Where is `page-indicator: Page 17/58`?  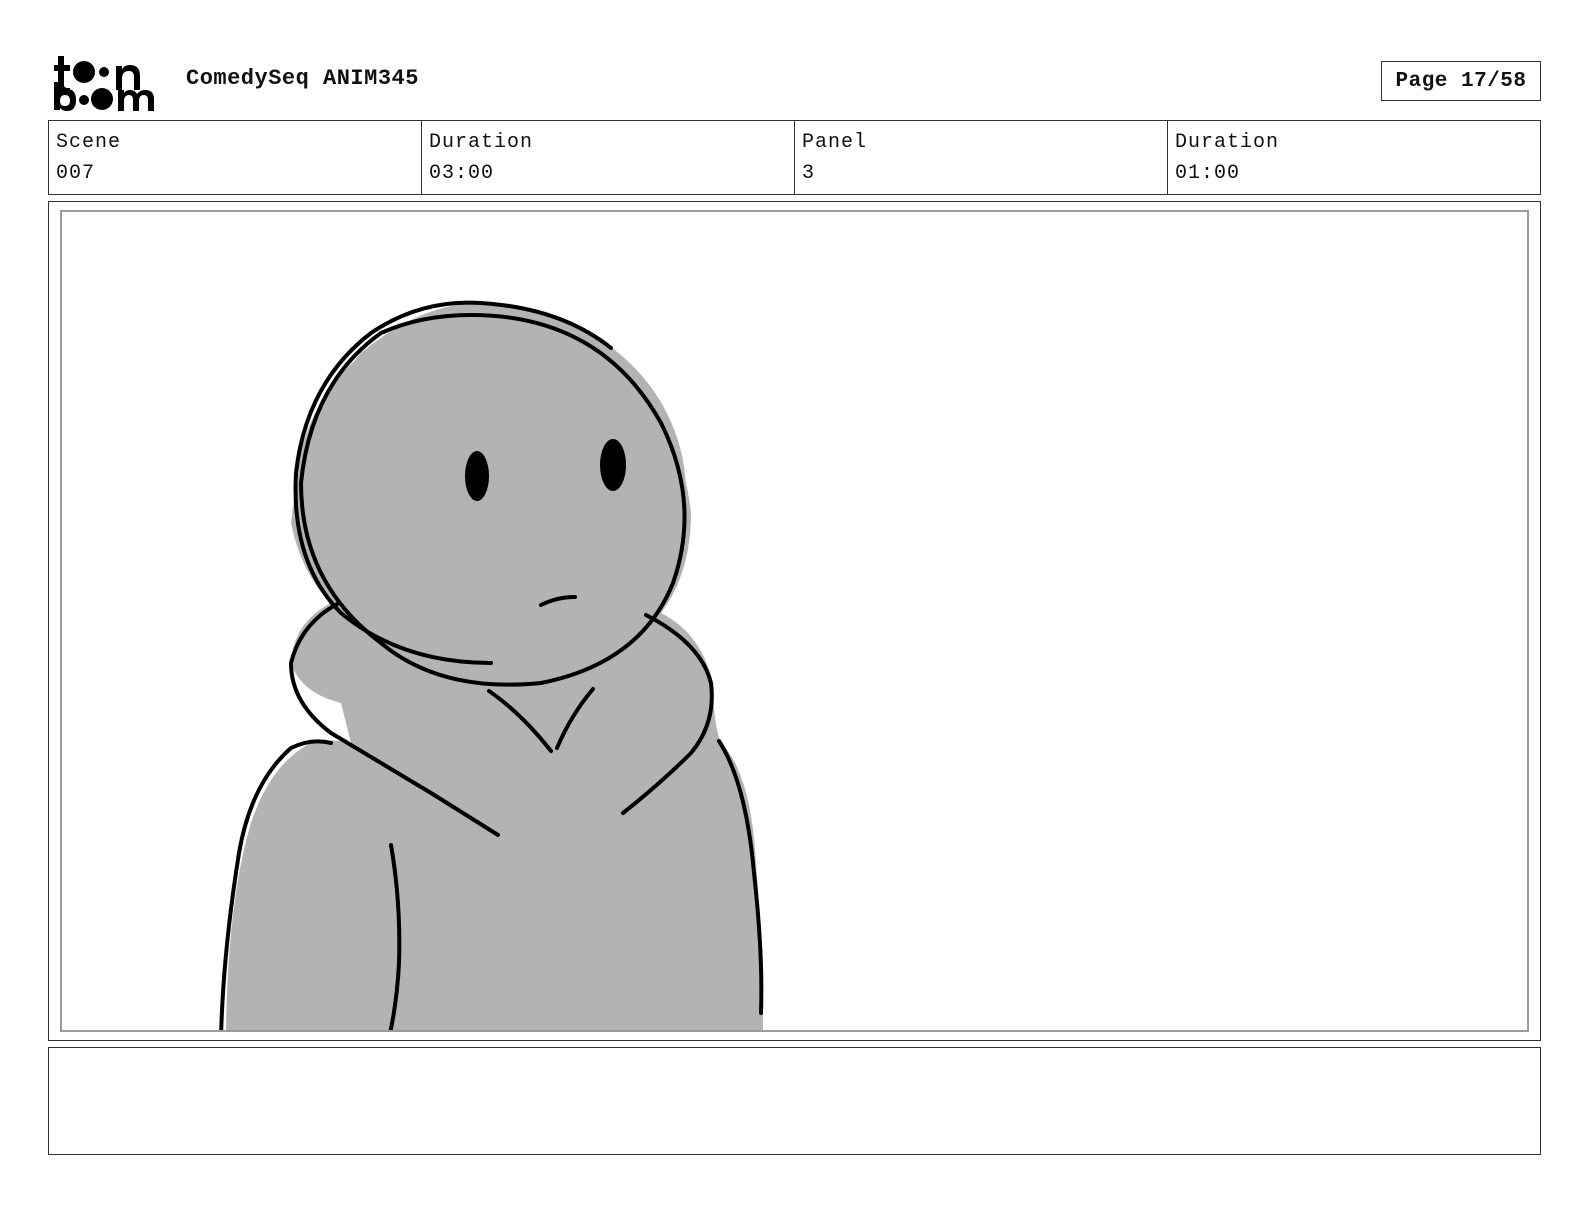
page-indicator: Page 17/58 is located at coordinates (1461, 81).